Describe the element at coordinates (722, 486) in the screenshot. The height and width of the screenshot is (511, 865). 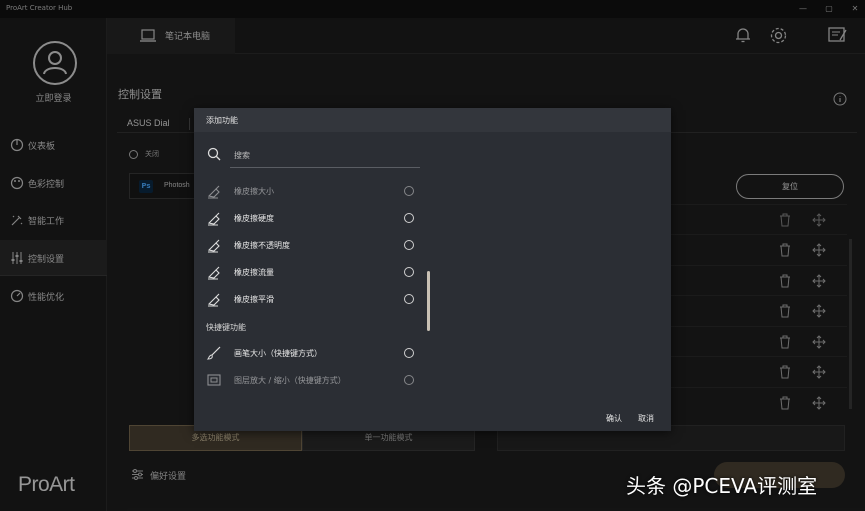
I see `watermark: 头条 @PCEVA评测室` at that location.